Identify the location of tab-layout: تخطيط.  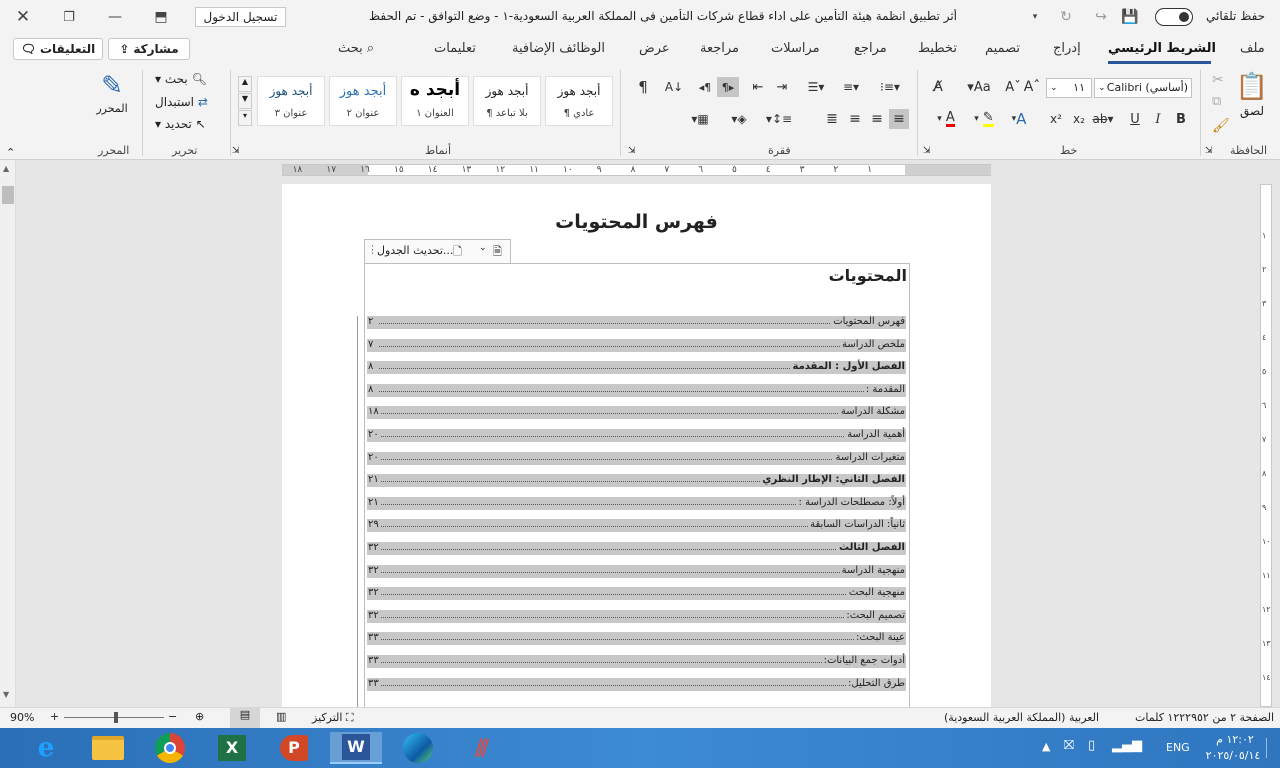
(937, 48).